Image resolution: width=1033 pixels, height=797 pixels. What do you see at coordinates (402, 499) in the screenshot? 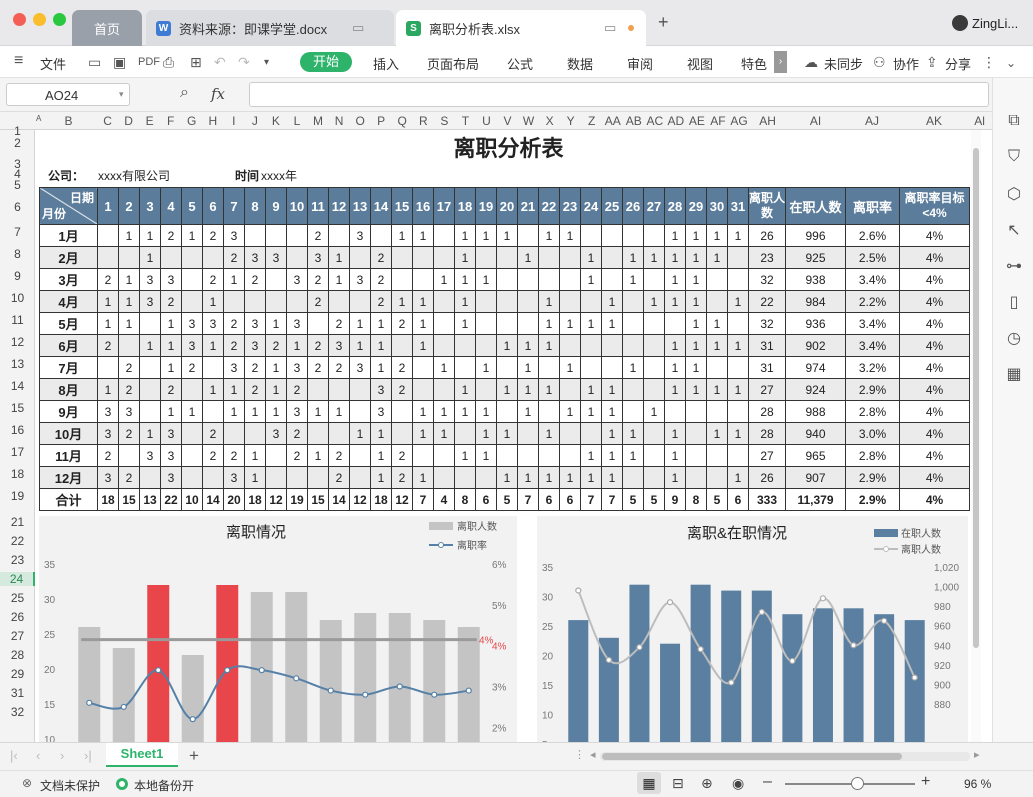
I see `total-day-cell: 12` at bounding box center [402, 499].